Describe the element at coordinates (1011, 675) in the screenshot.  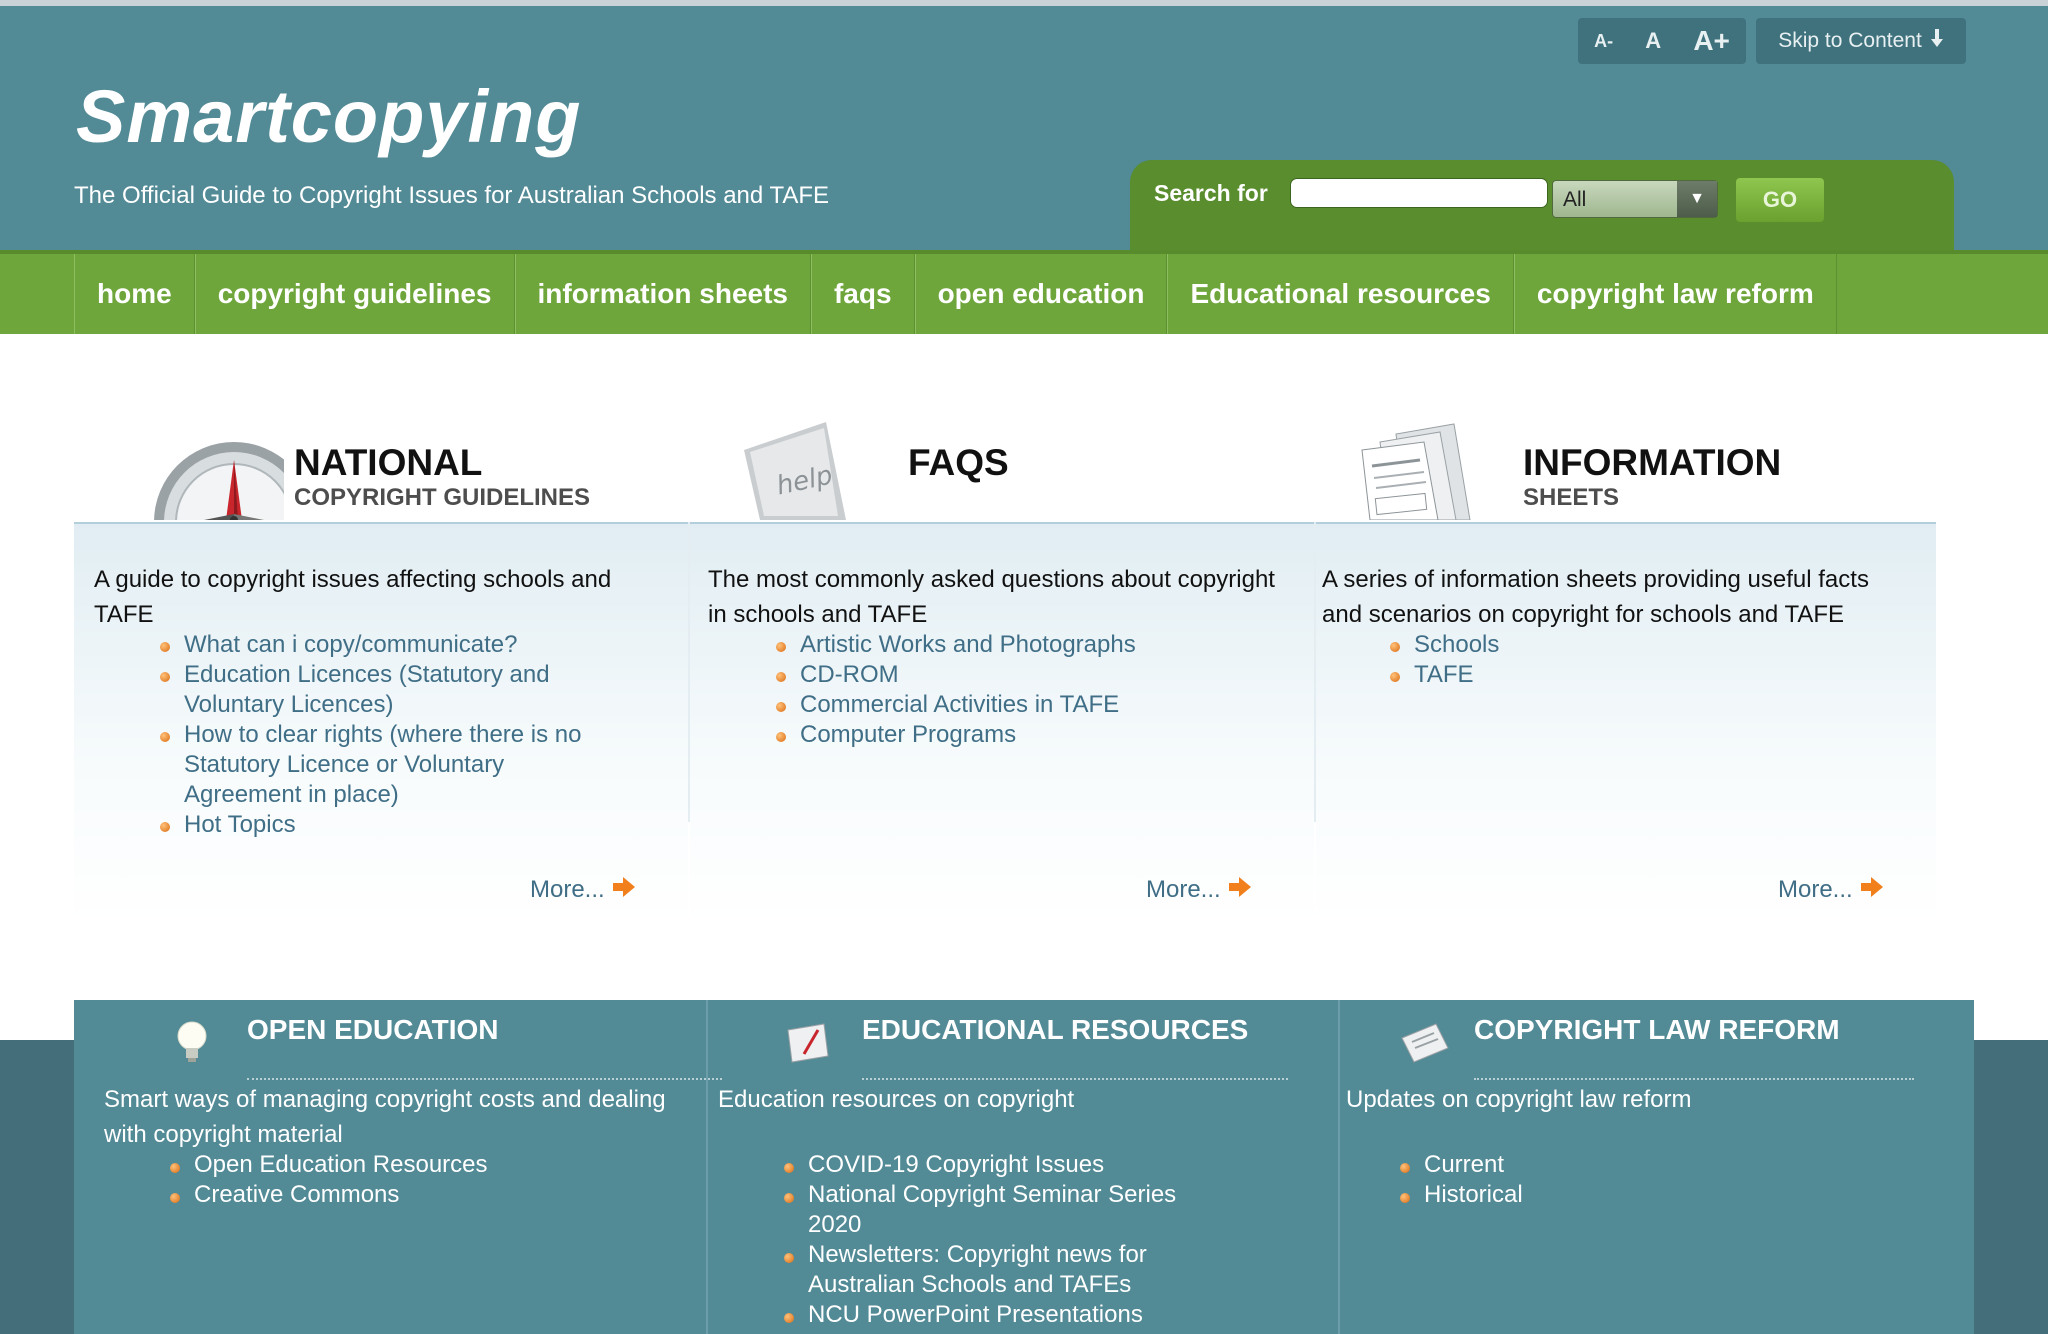
I see `list-item: CD-ROM` at that location.